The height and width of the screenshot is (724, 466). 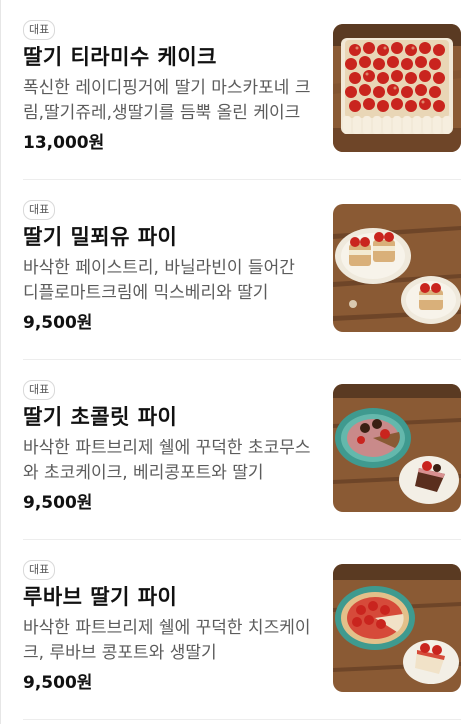 I want to click on menu-item-description: 바삭한 파트브리제 쉘에 꾸덕한 치즈케이크, 루바브 콩포트와 생딸기, so click(x=167, y=640).